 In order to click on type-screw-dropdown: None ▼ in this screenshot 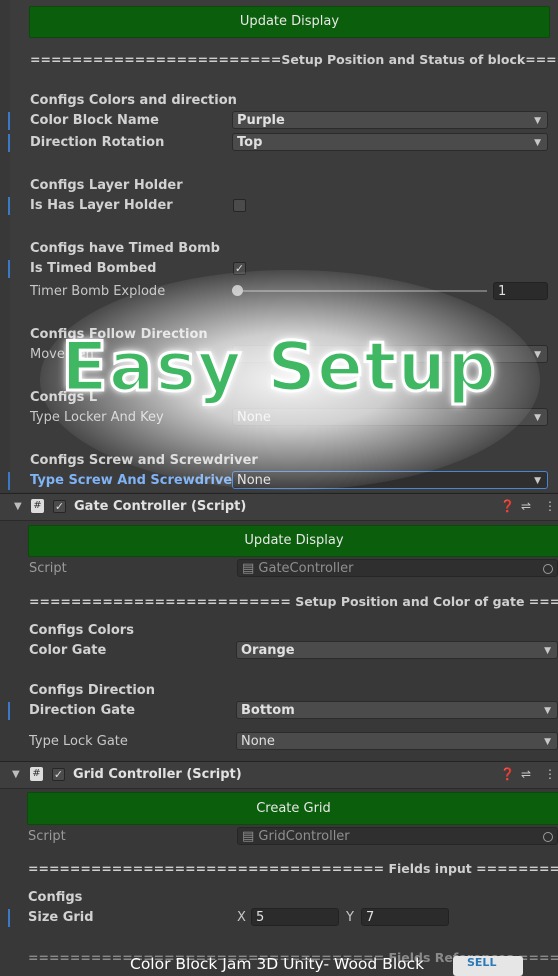, I will do `click(390, 480)`.